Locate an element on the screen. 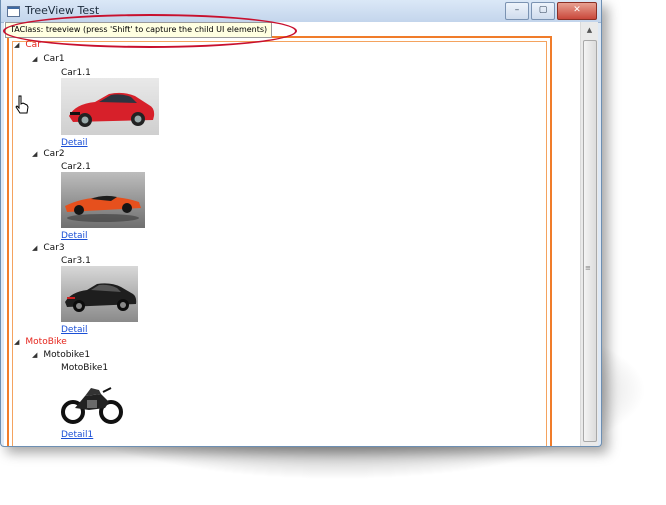  tree-node-motobike: ◢ MotoBike is located at coordinates (40, 342).